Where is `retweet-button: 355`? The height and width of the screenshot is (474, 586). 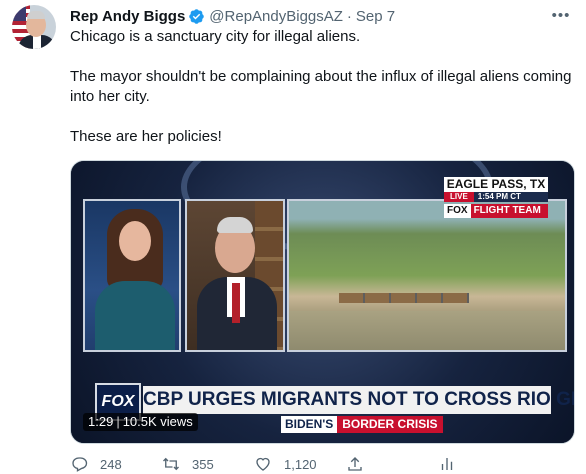
retweet-button: 355 is located at coordinates (208, 464).